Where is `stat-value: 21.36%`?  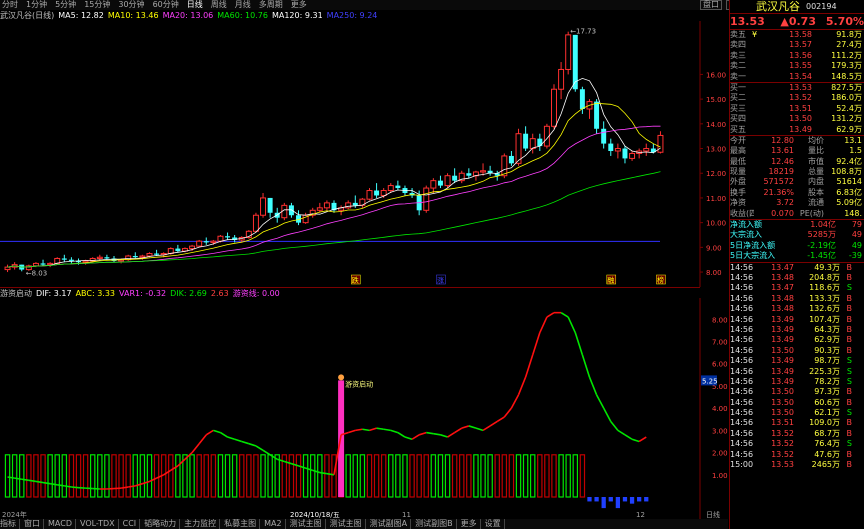 stat-value: 21.36% is located at coordinates (778, 192).